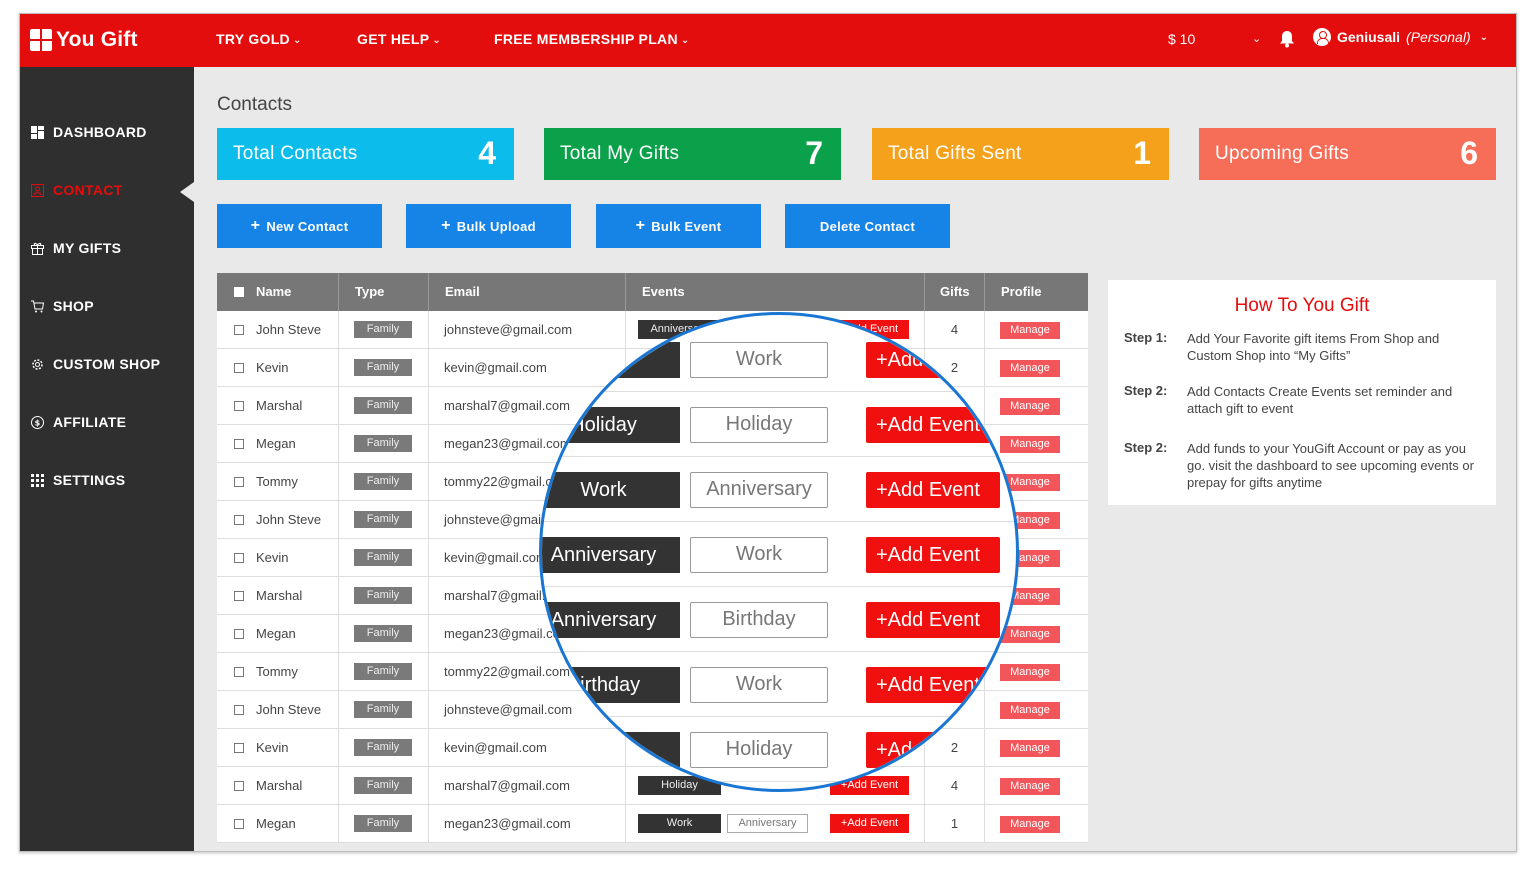 Image resolution: width=1536 pixels, height=878 pixels. Describe the element at coordinates (95, 364) in the screenshot. I see `sidebar-item-custom-shop: CUSTOM SHOP` at that location.